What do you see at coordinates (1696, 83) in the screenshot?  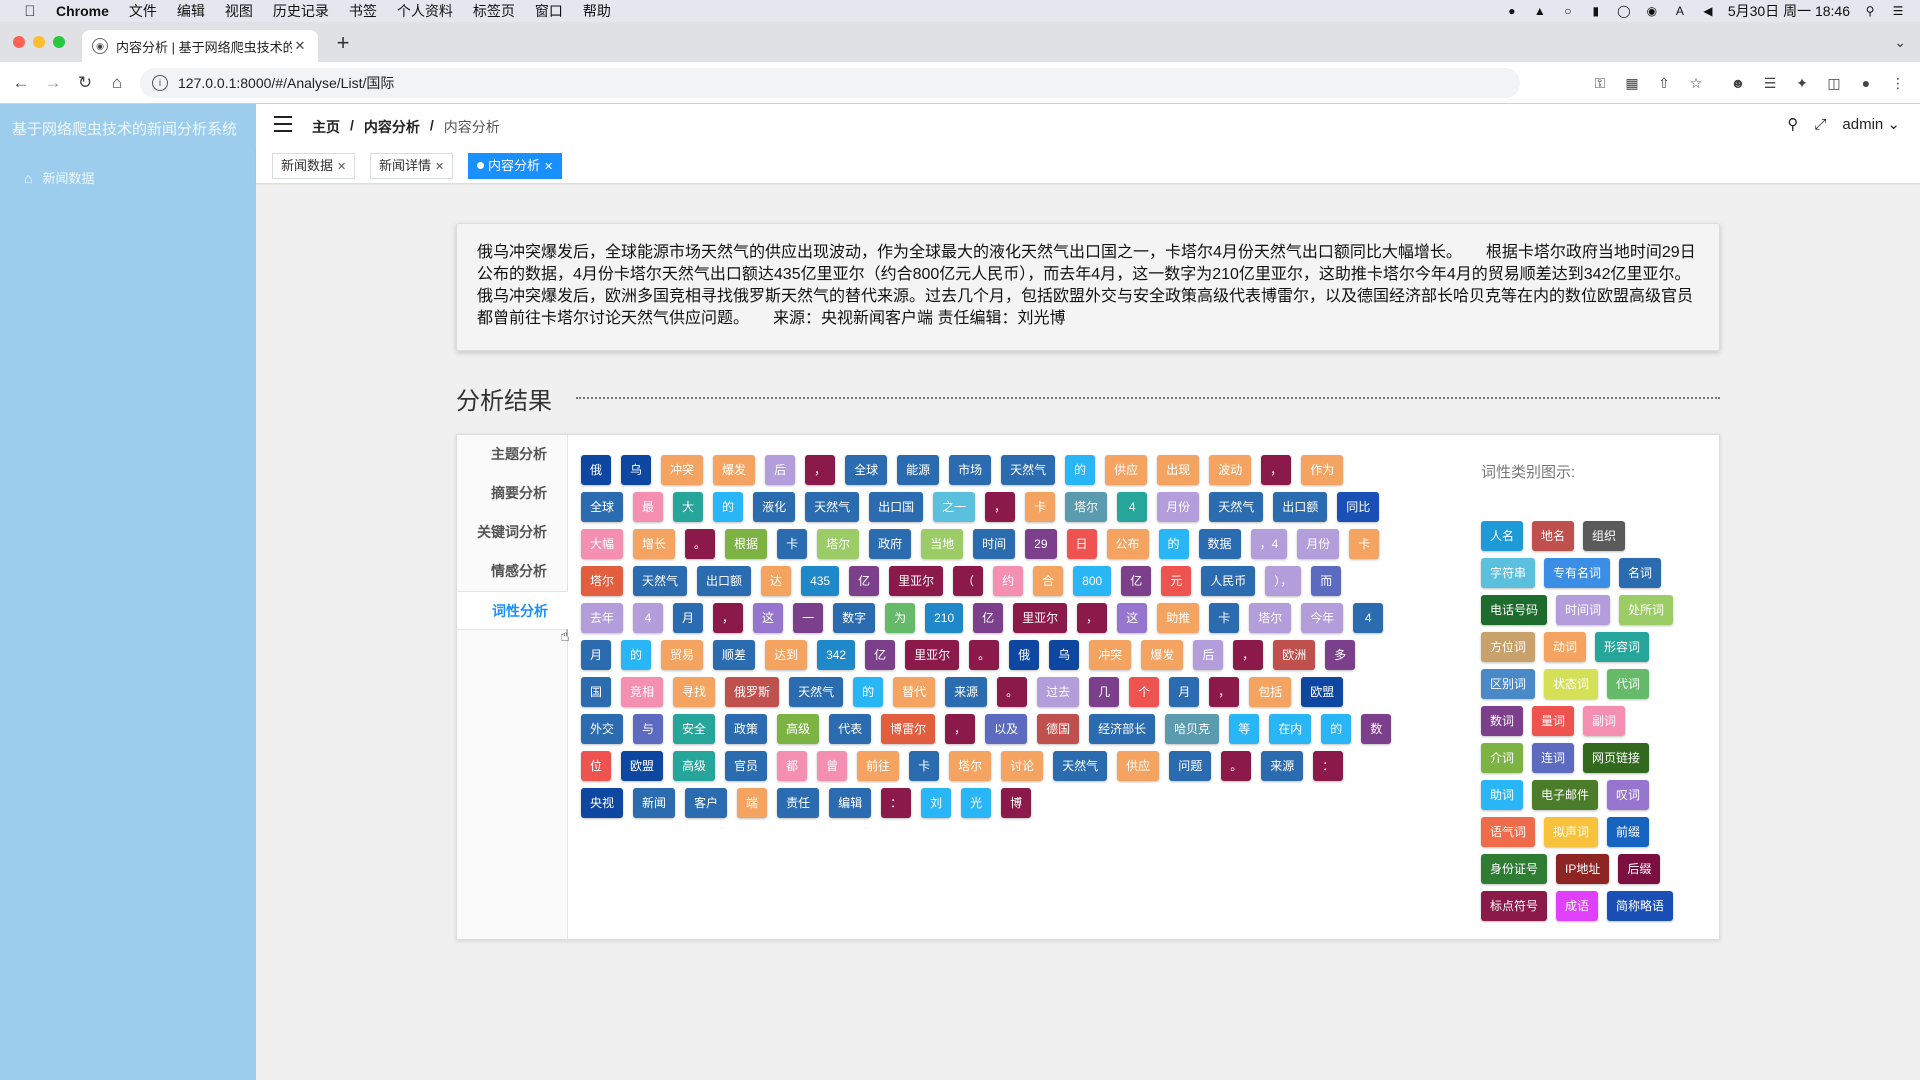 I see `bookmark-star-icon: ☆` at bounding box center [1696, 83].